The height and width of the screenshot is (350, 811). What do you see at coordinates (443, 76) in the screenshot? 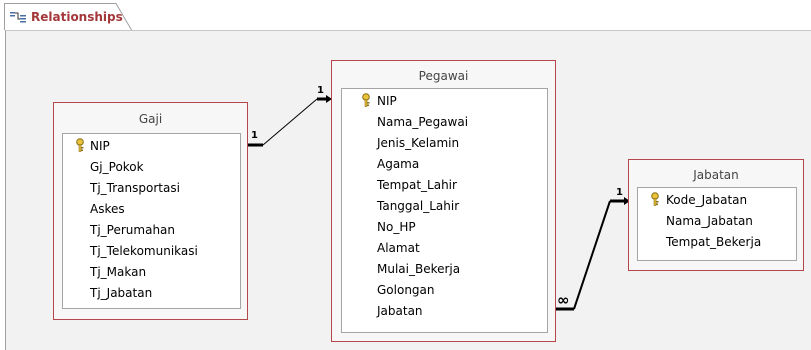
I see `table-title: Pegawai` at bounding box center [443, 76].